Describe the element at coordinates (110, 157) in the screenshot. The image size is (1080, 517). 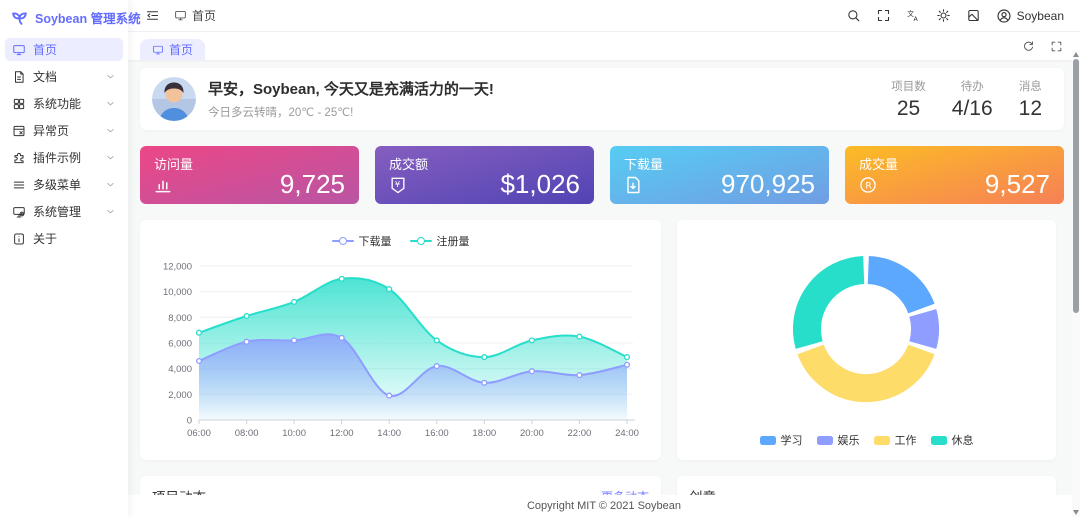
I see `chevron-down-icon` at that location.